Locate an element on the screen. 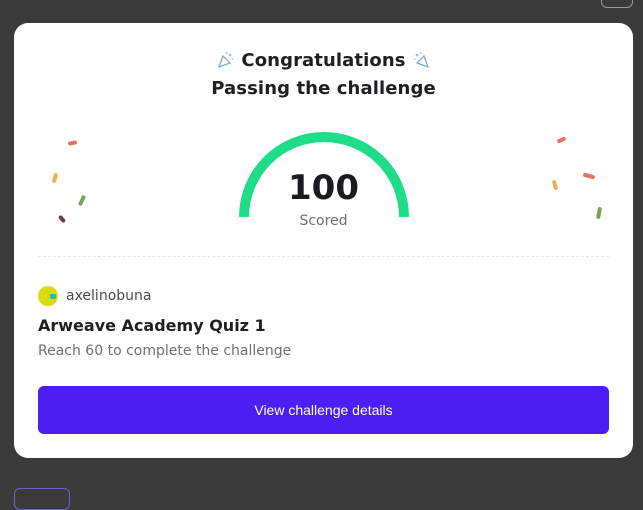 This screenshot has height=510, width=643. divider is located at coordinates (323, 256).